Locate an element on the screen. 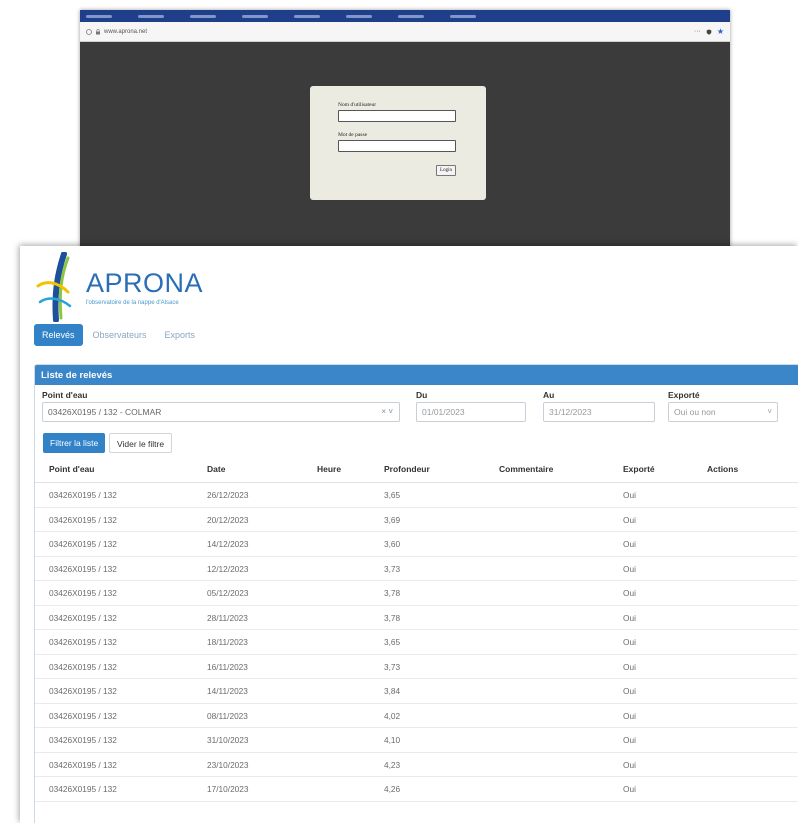 The image size is (798, 823). tab-observateurs: Observateurs is located at coordinates (120, 335).